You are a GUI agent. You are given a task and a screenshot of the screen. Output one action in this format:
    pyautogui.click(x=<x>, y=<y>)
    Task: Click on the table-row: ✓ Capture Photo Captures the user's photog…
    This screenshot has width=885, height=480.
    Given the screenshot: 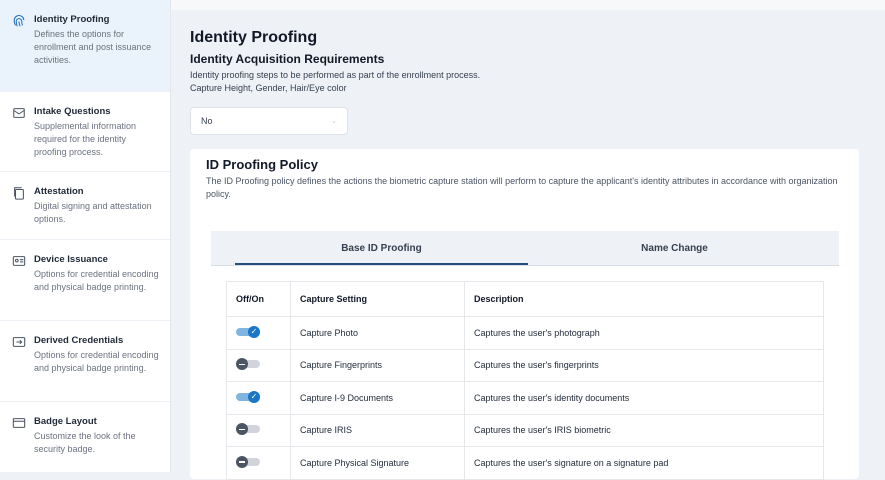 What is the action you would take?
    pyautogui.click(x=525, y=333)
    